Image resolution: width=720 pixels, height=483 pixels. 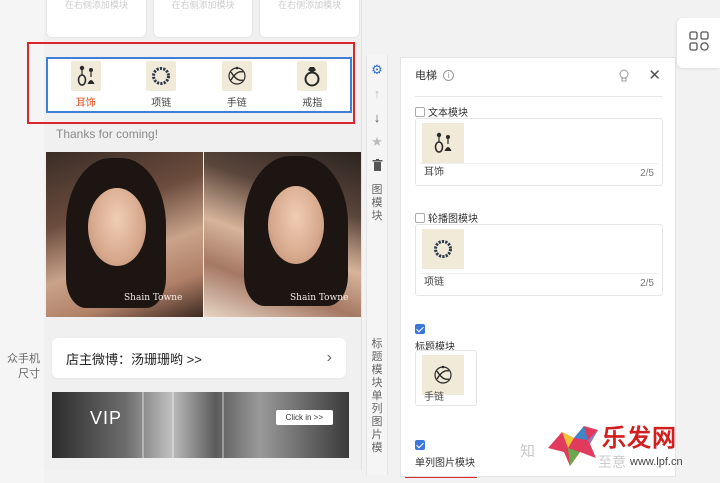 I want to click on panel-header: 电梯 i, so click(x=539, y=75).